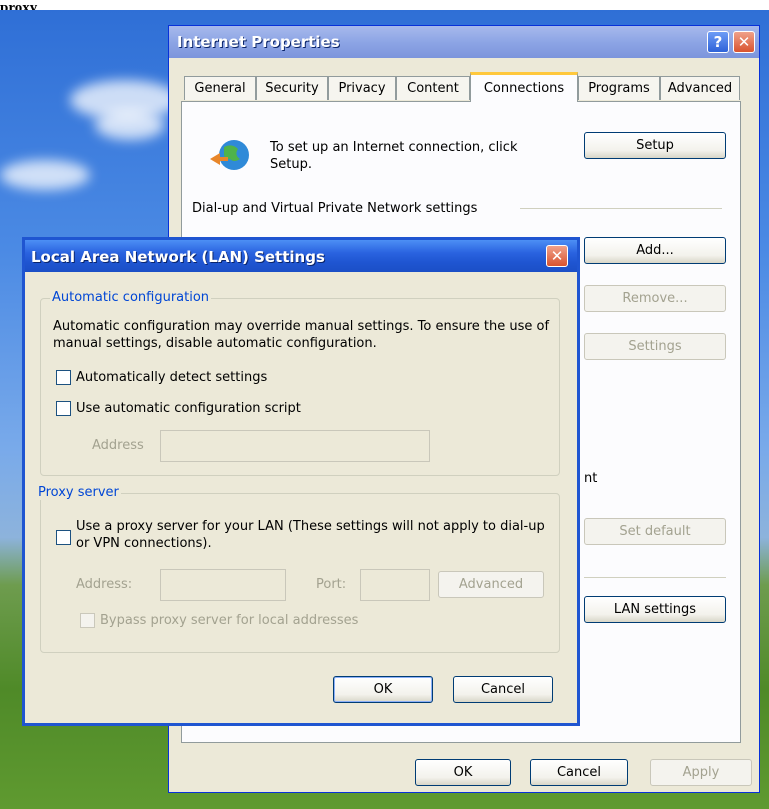  I want to click on lan-settings-titlebar: Local Area Network (LAN) Settings ✕, so click(301, 256).